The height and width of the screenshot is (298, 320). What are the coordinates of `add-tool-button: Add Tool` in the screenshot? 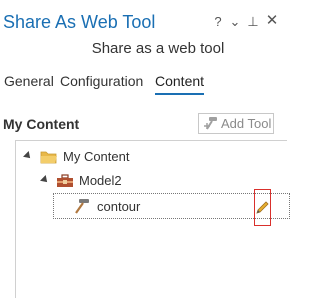 It's located at (236, 123).